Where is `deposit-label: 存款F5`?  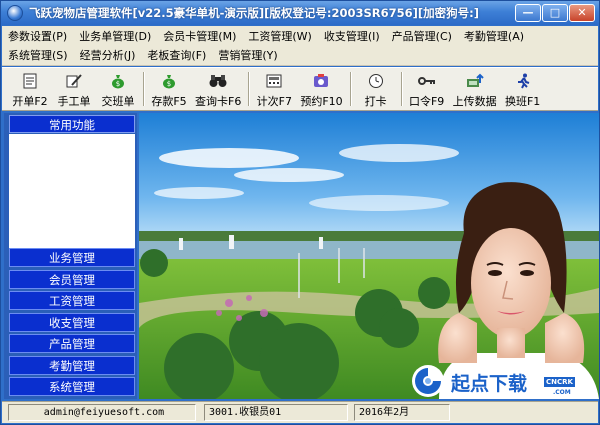 deposit-label: 存款F5 is located at coordinates (169, 101).